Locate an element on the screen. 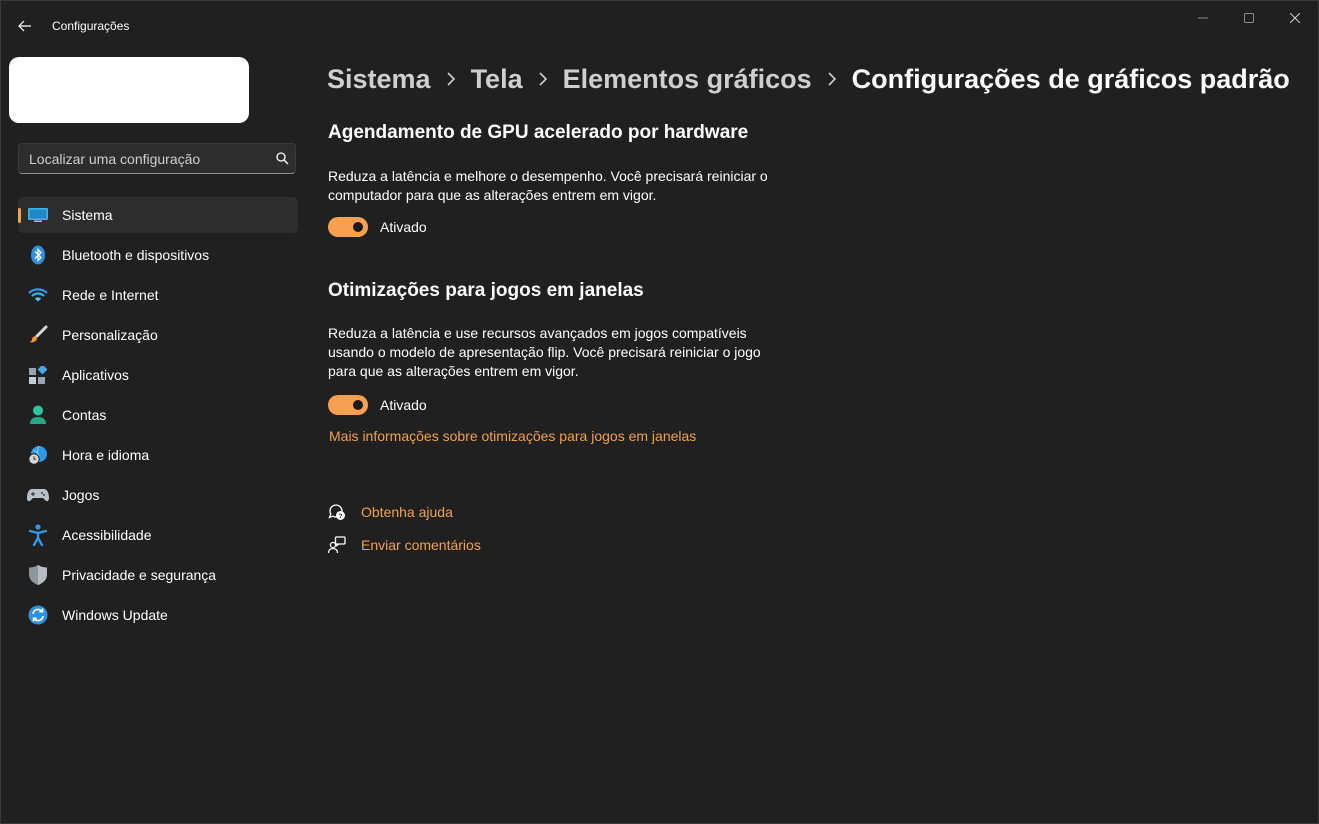  sidebar-item-acessibilidade: Acessibilidade is located at coordinates (158, 535).